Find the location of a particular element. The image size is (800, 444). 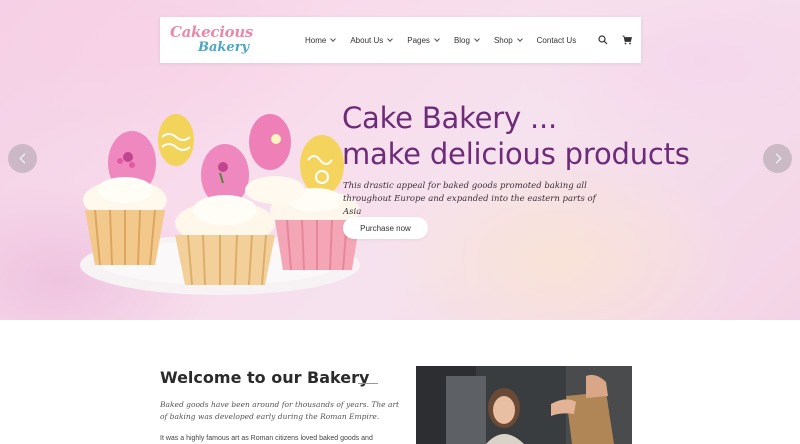

logo-text-line2: Bakery is located at coordinates (224, 47).